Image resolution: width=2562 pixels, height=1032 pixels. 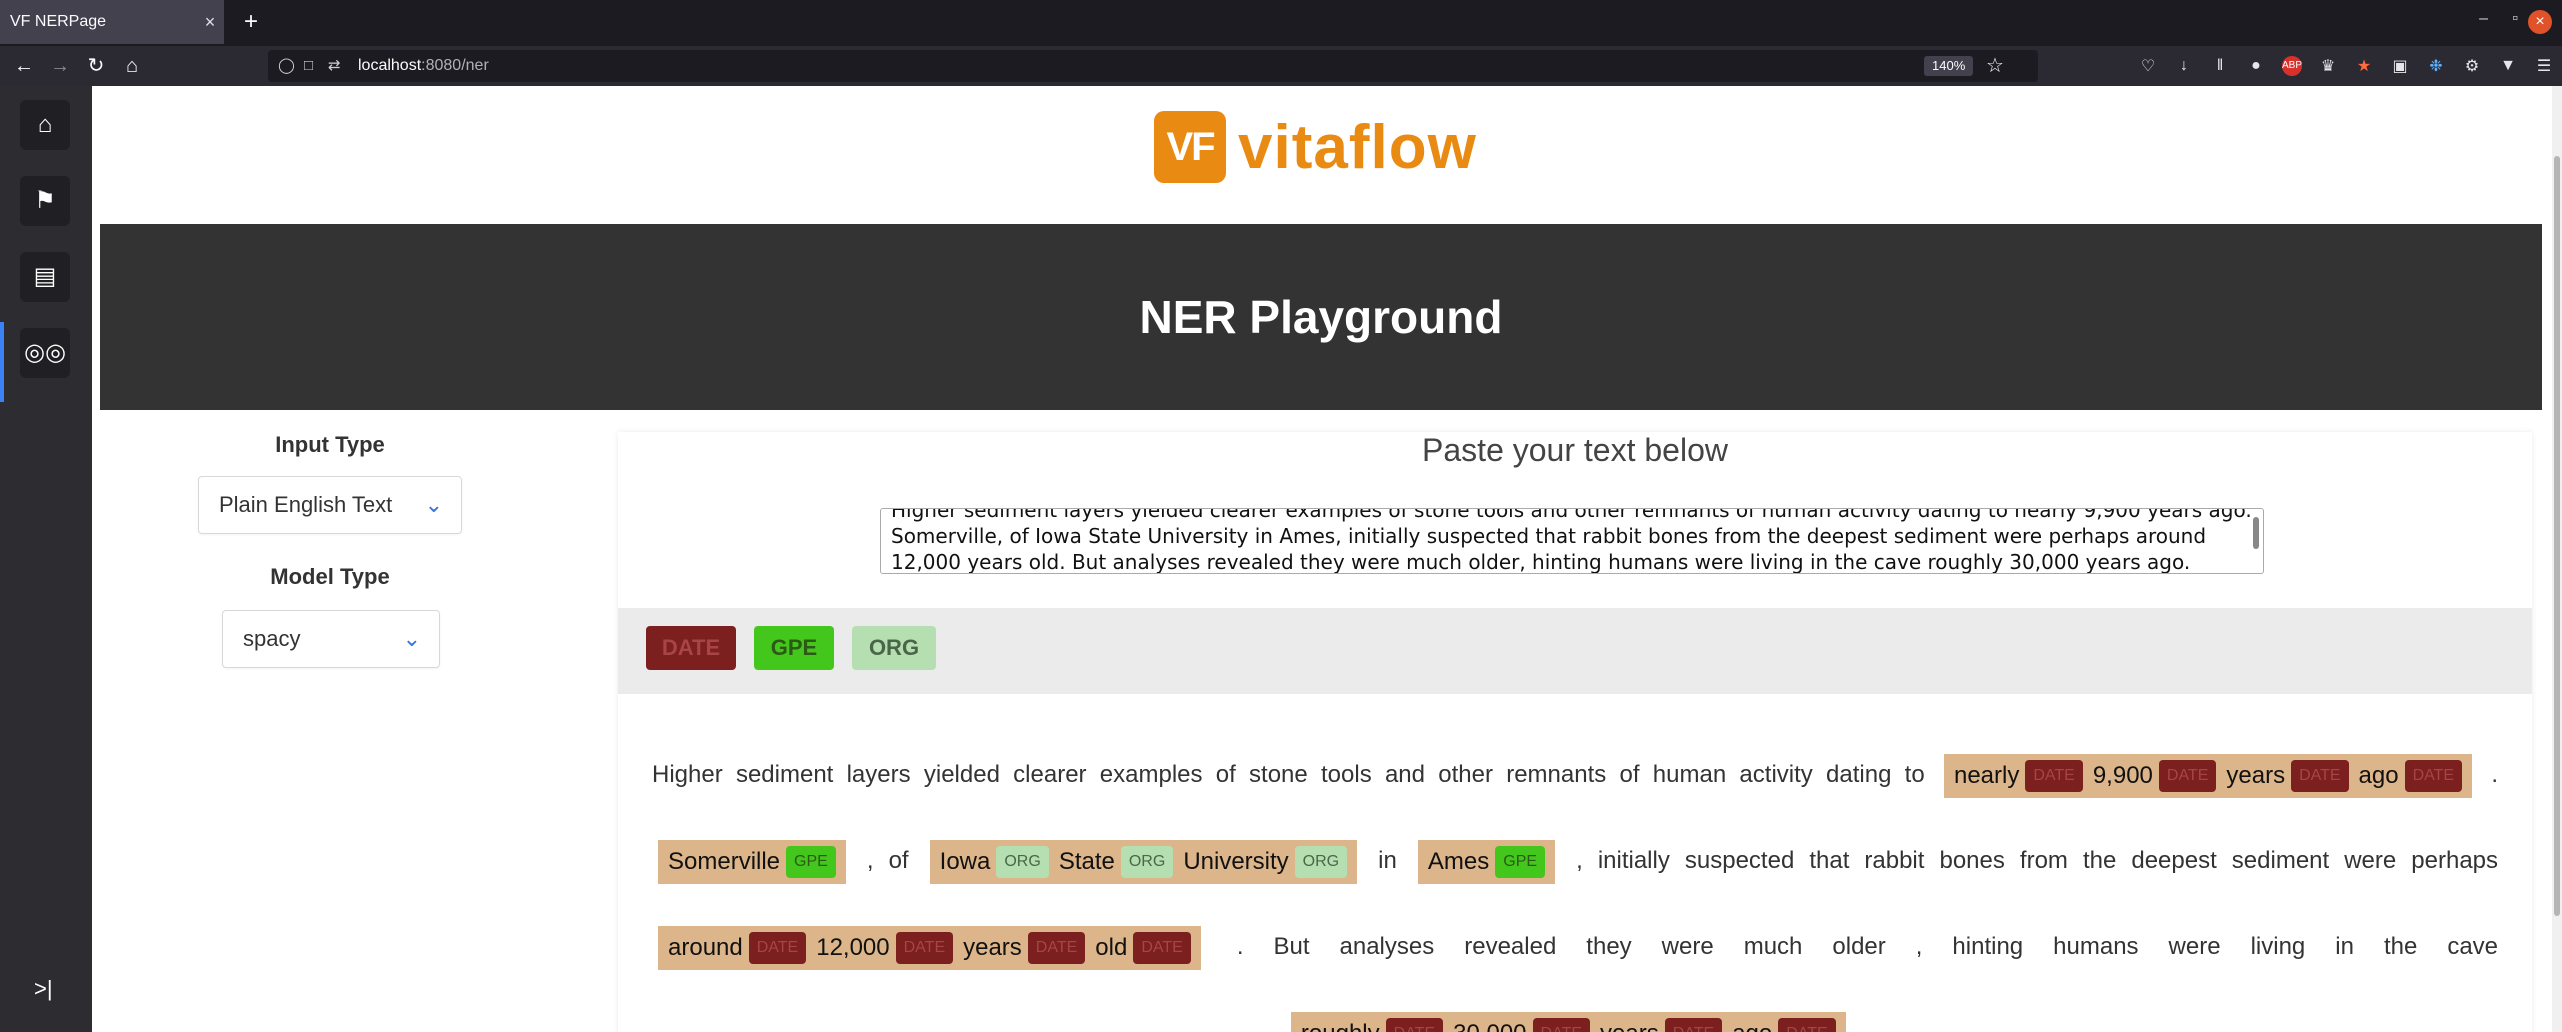 I want to click on model-type-select: spacy ⌄, so click(x=331, y=639).